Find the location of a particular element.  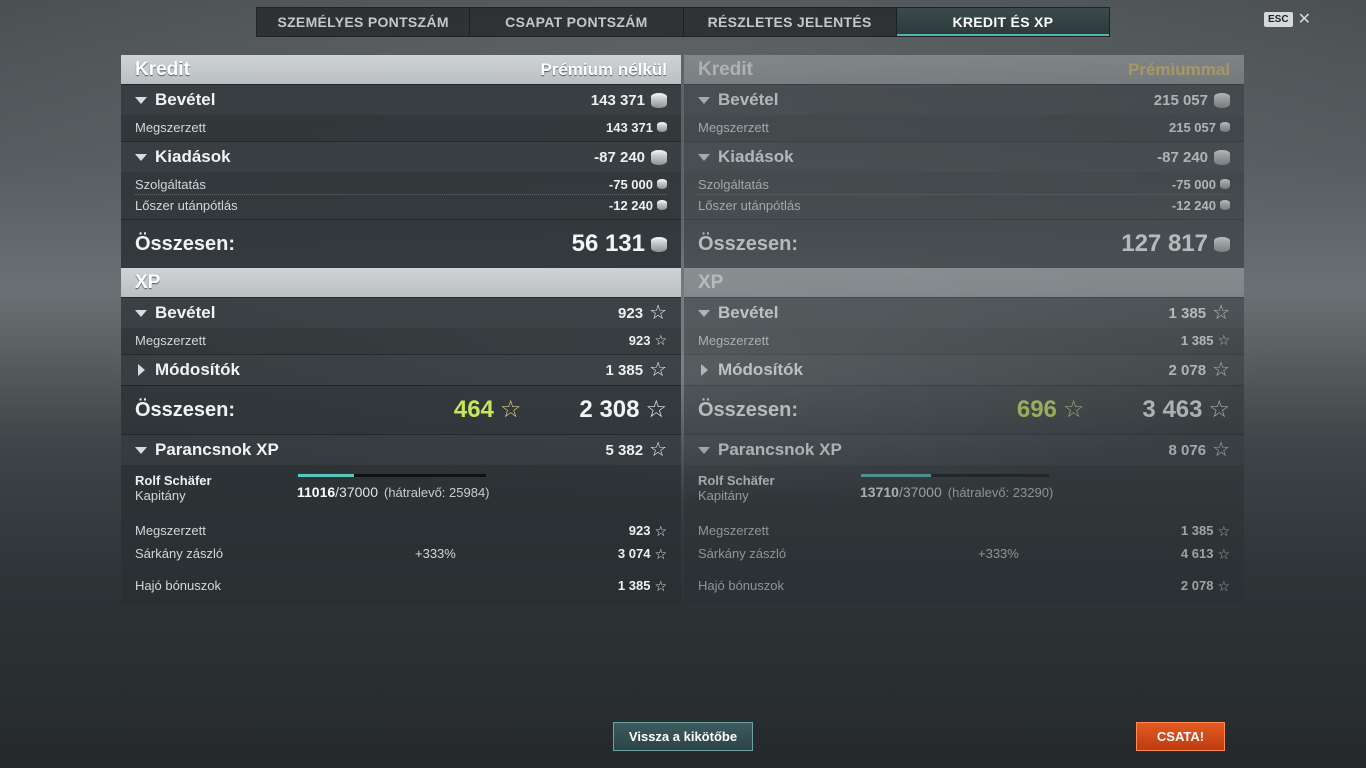

credit-income-rows: Megszerzett 143 371 is located at coordinates (401, 128).